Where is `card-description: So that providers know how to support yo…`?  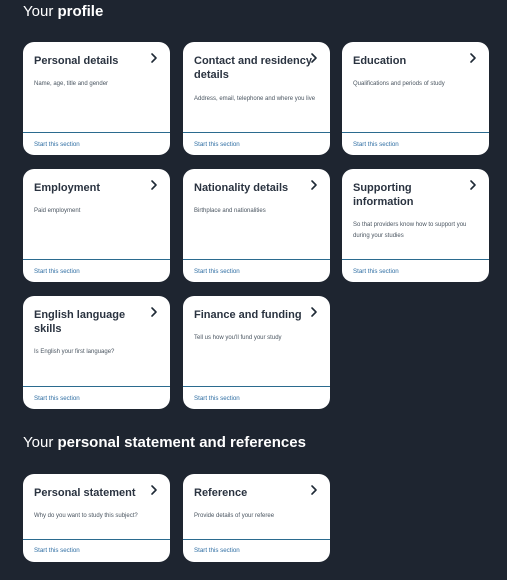 card-description: So that providers know how to support yo… is located at coordinates (410, 230).